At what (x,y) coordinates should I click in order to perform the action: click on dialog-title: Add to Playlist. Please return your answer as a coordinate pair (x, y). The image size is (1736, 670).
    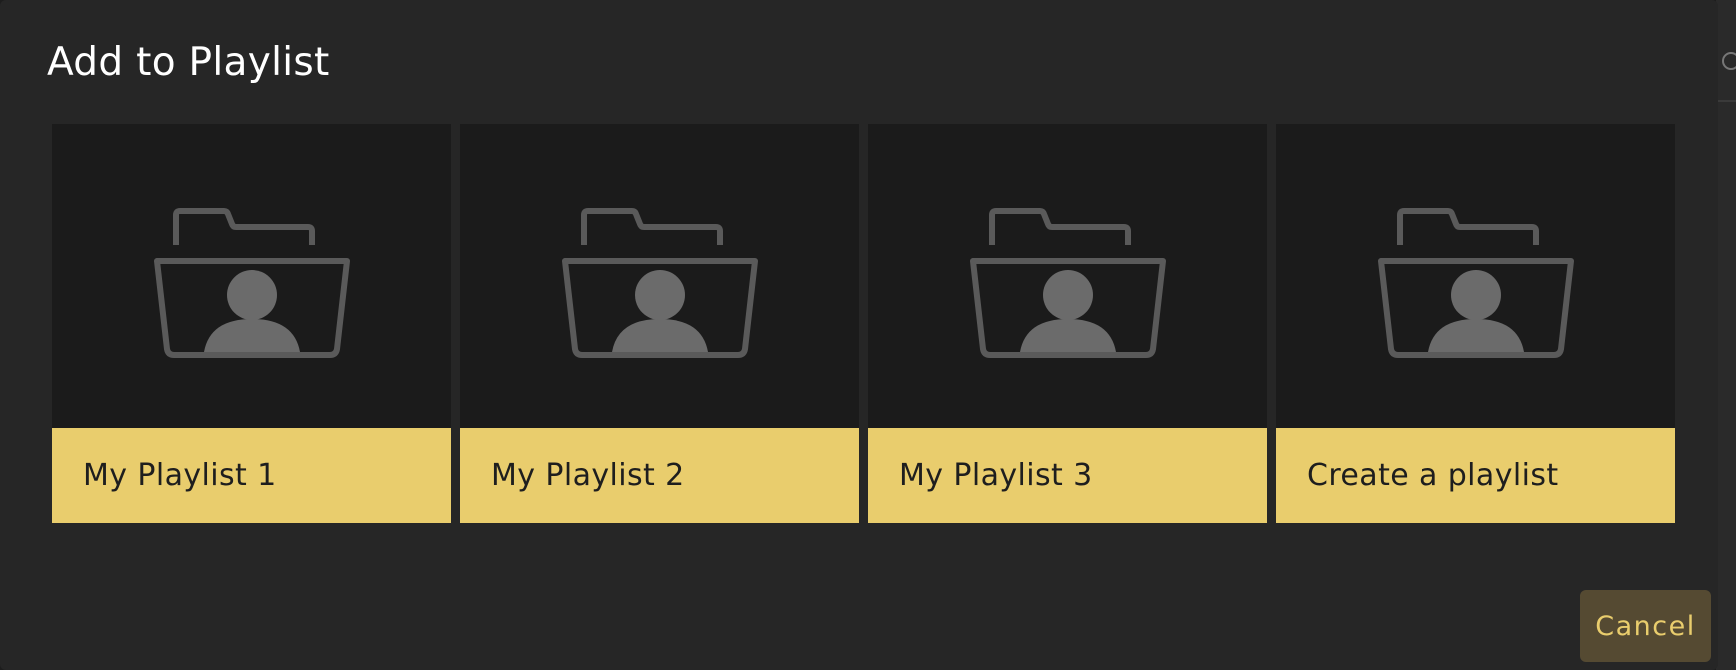
    Looking at the image, I should click on (188, 62).